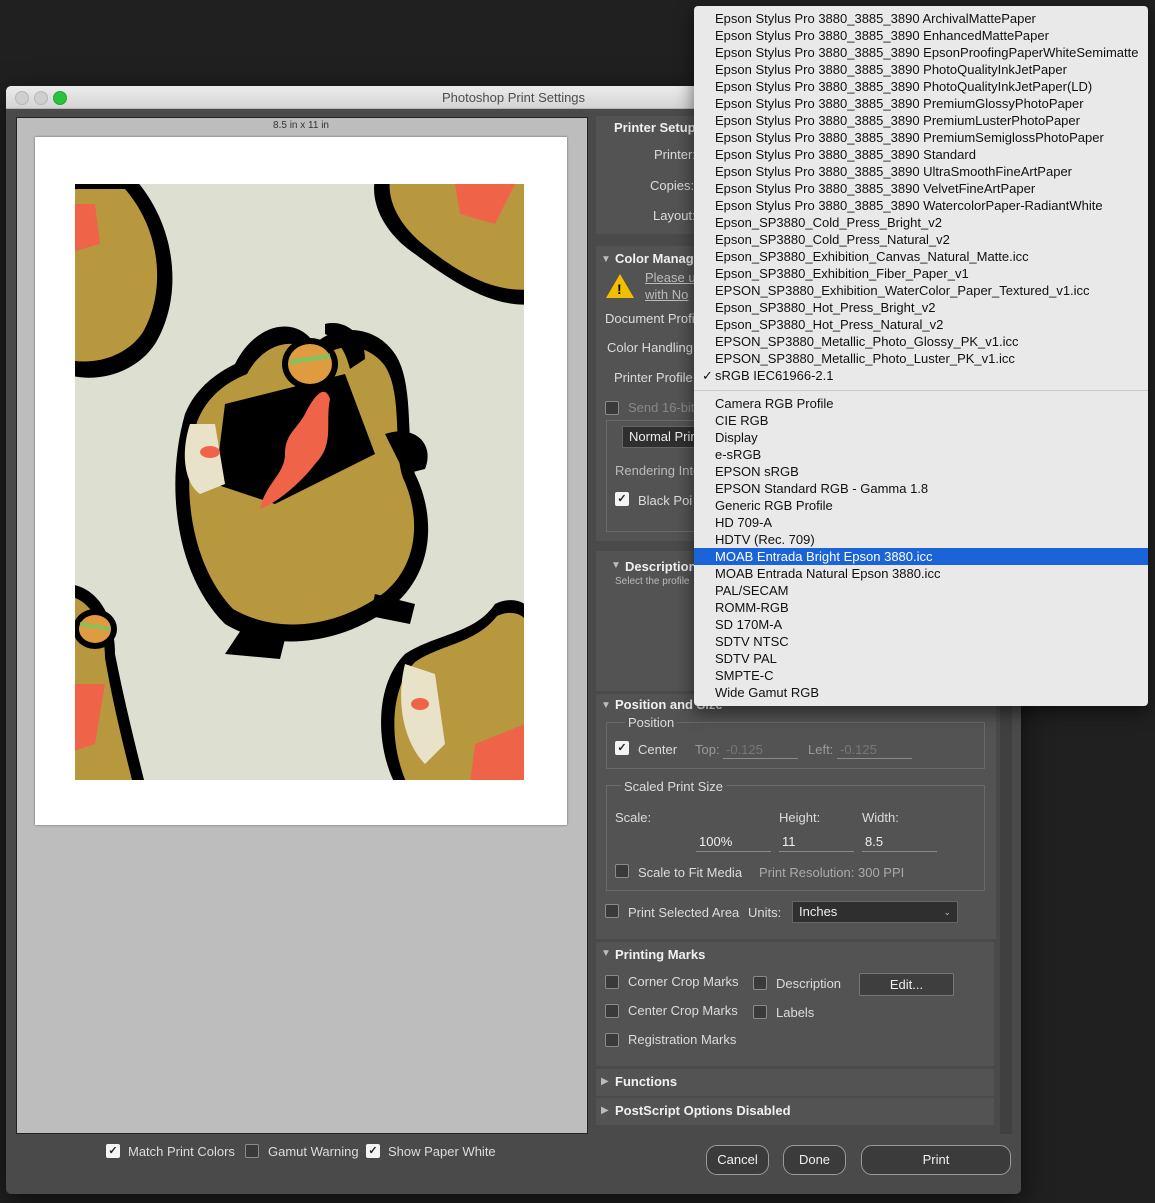 The width and height of the screenshot is (1155, 1203). Describe the element at coordinates (661, 566) in the screenshot. I see `description-heading: Description` at that location.